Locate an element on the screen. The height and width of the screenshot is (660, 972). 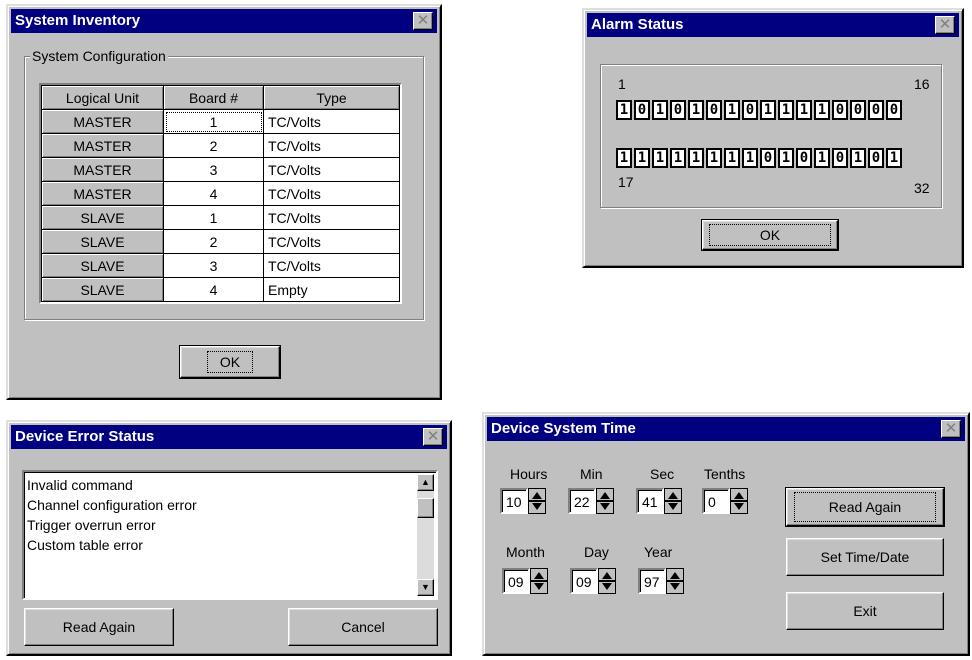
month-spinner: 09 is located at coordinates (525, 581).